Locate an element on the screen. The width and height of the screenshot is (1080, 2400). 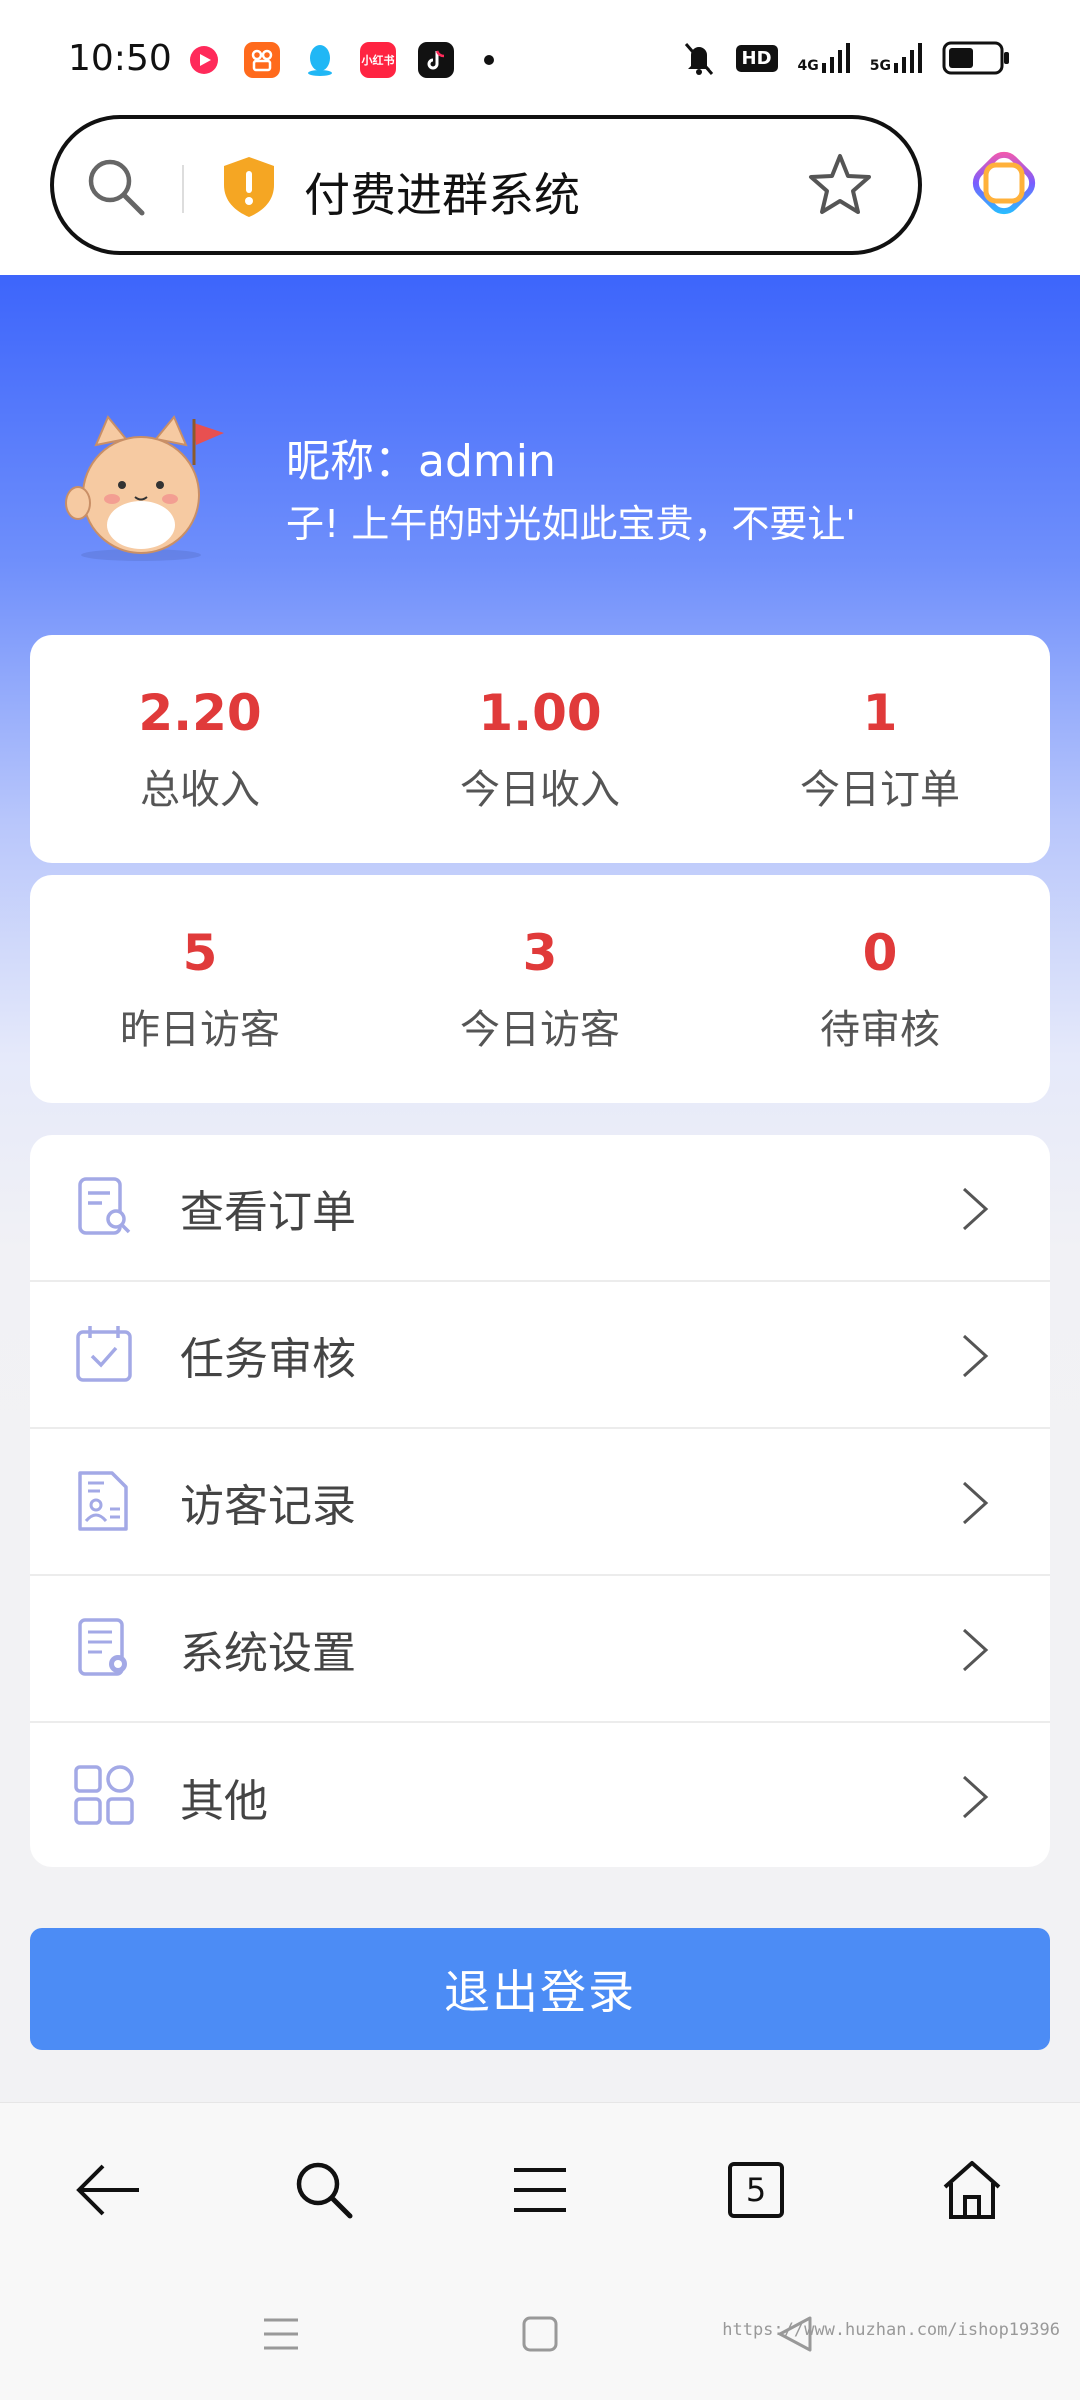
hamburger-menu-icon is located at coordinates (540, 2189).